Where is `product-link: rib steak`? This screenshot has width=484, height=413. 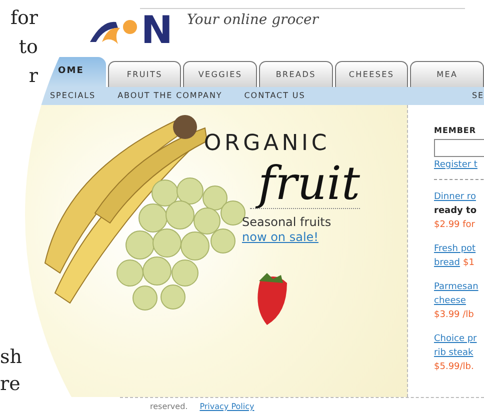 product-link: rib steak is located at coordinates (459, 353).